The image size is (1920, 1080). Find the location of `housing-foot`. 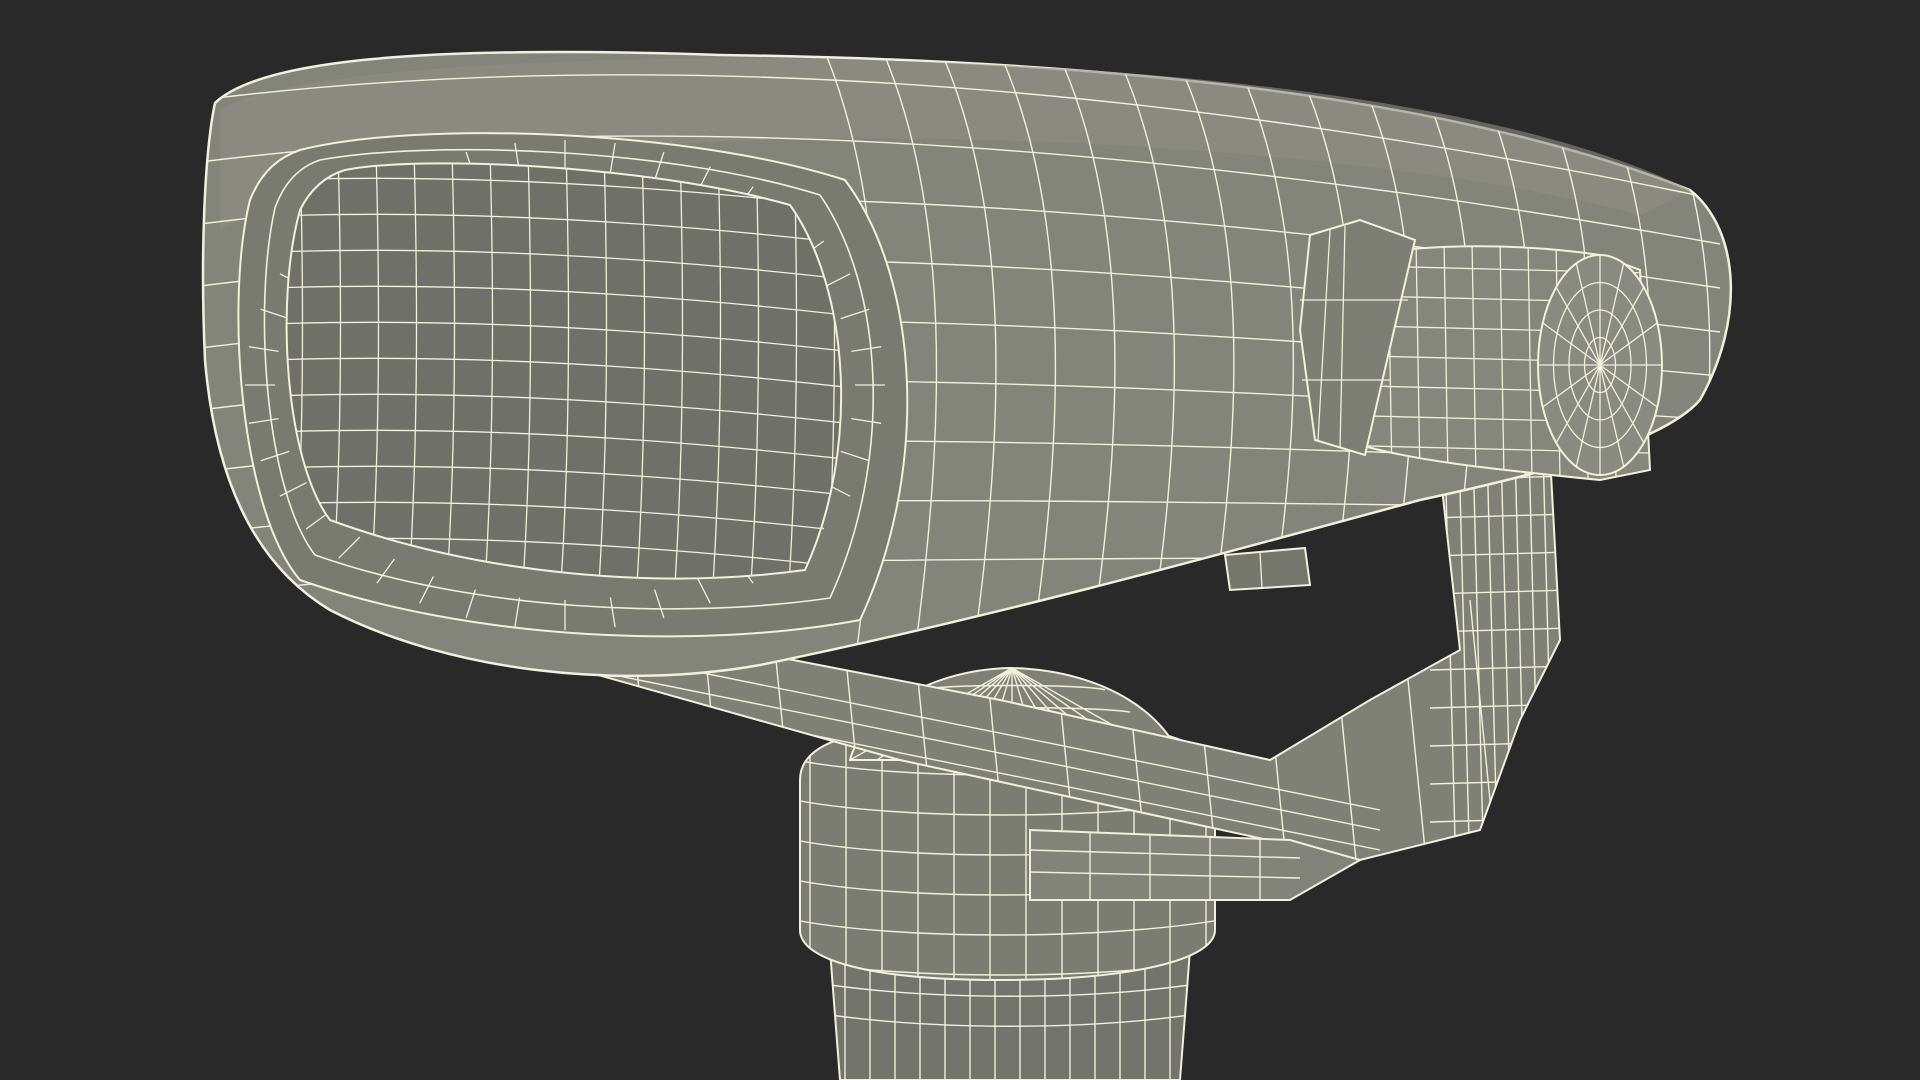

housing-foot is located at coordinates (1267, 569).